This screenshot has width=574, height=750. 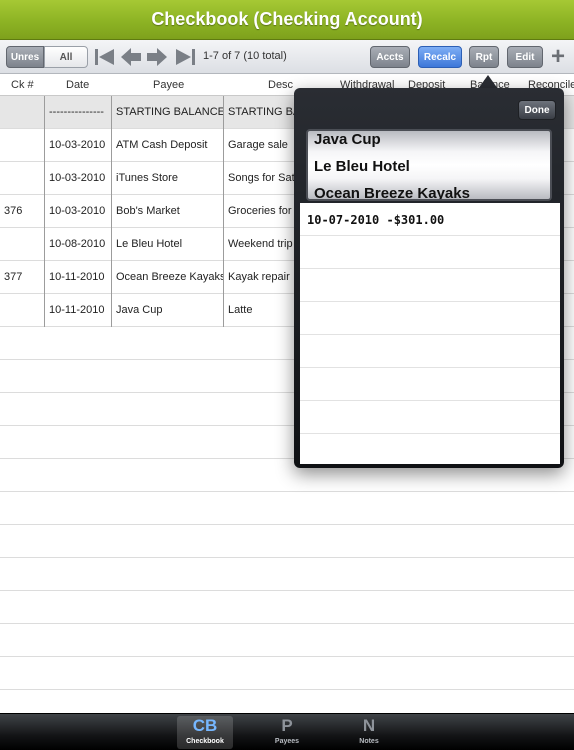 What do you see at coordinates (525, 57) in the screenshot?
I see `edit-button: Edit` at bounding box center [525, 57].